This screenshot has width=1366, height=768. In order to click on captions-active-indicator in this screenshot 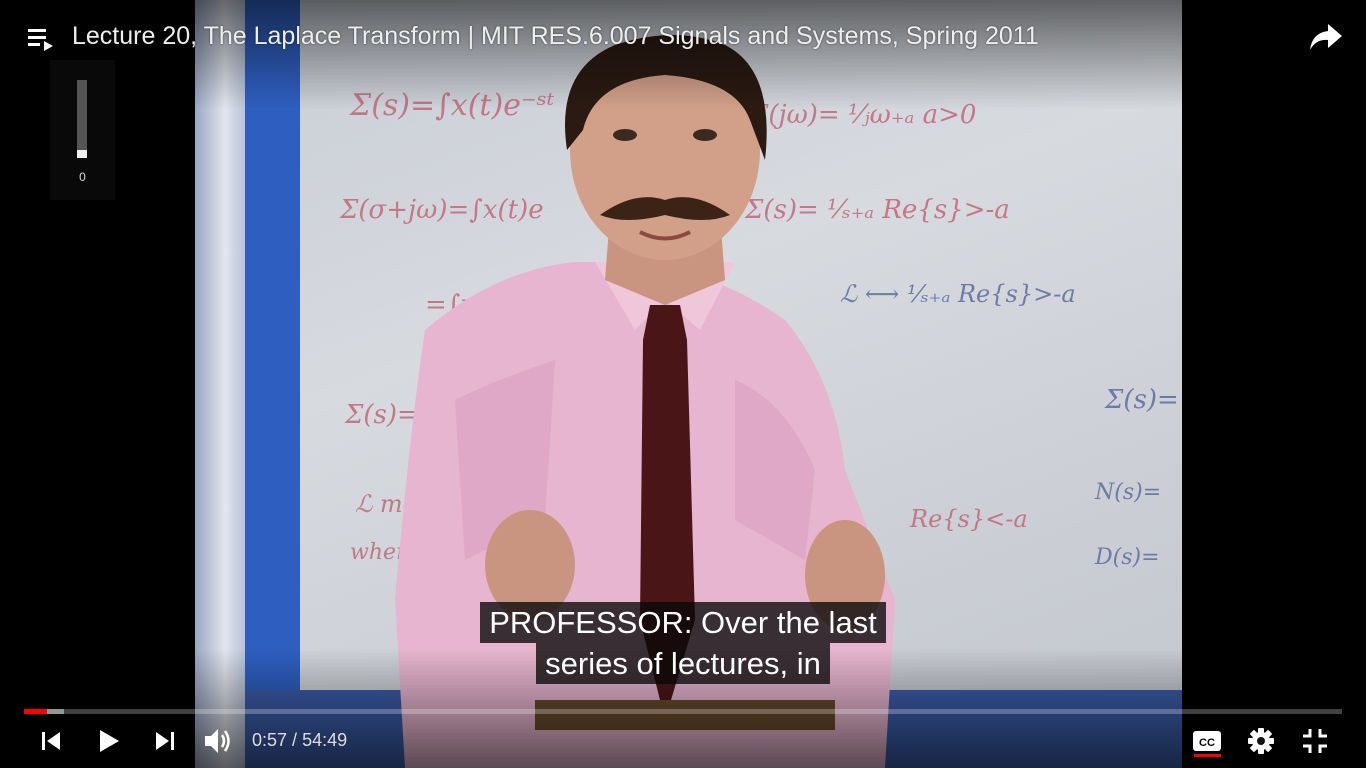, I will do `click(1207, 755)`.